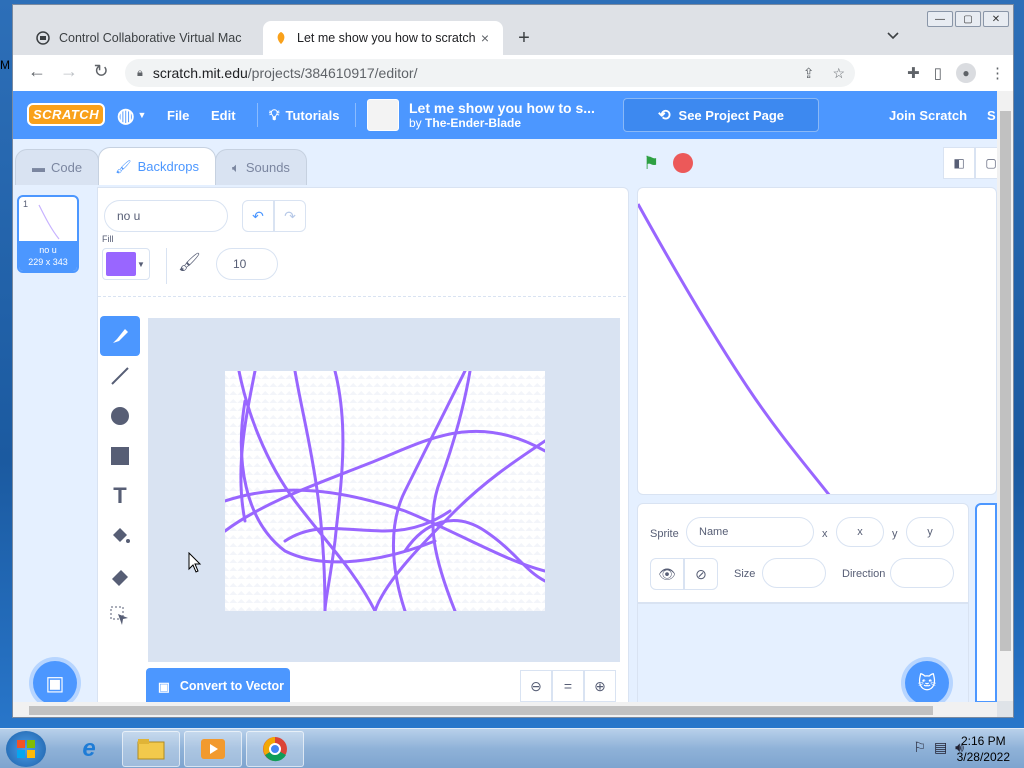 The image size is (1024, 768). Describe the element at coordinates (966, 73) in the screenshot. I see `profile-avatar: ●` at that location.